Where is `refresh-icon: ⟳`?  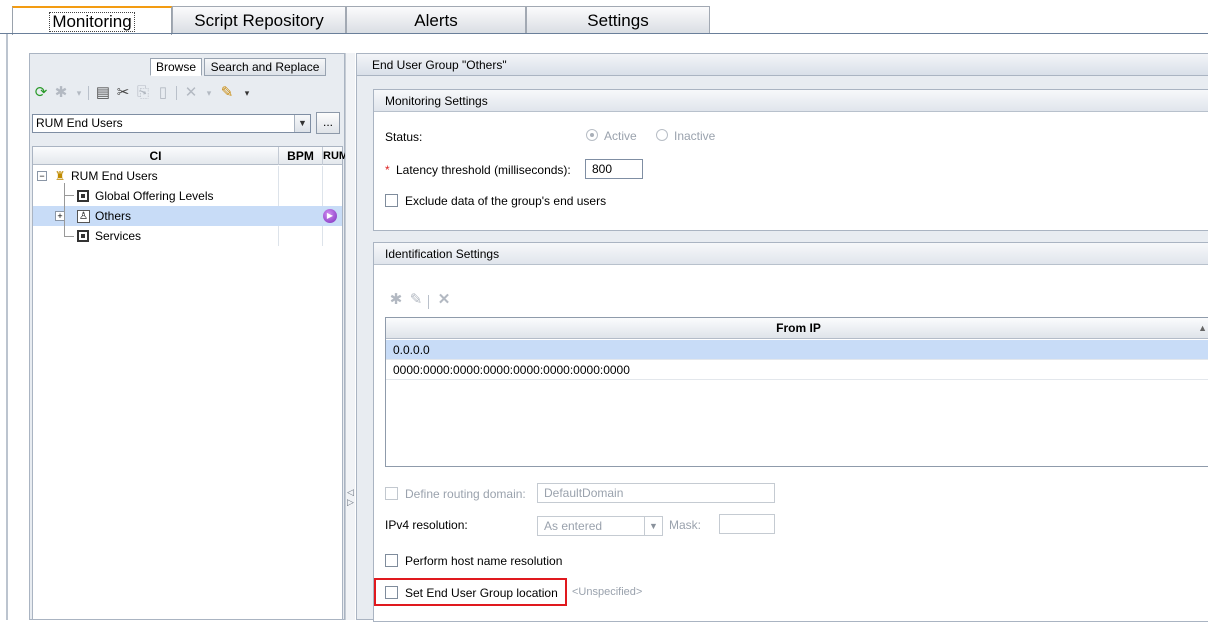 refresh-icon: ⟳ is located at coordinates (41, 93).